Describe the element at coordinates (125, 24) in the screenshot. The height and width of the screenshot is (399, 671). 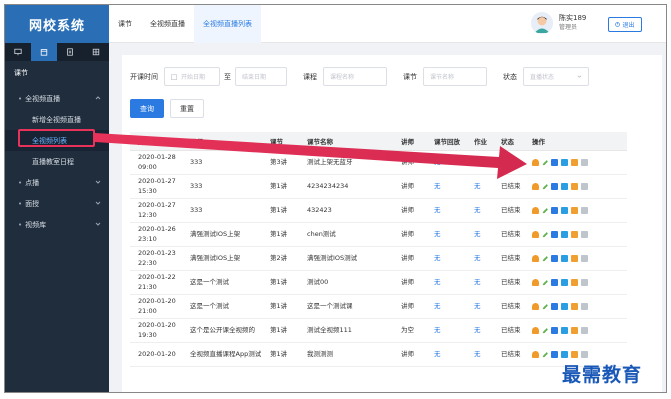
I see `tab-lesson: 课节` at that location.